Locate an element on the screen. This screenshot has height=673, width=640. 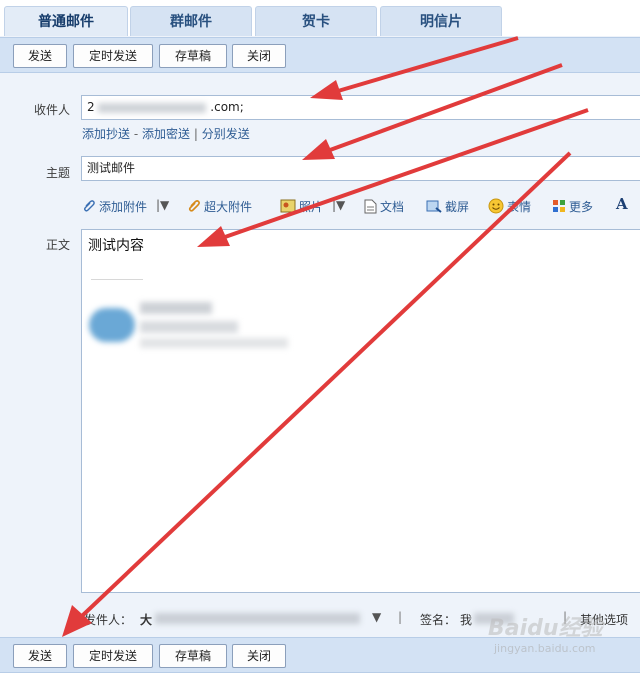
document-label: 文档 is located at coordinates (392, 207).